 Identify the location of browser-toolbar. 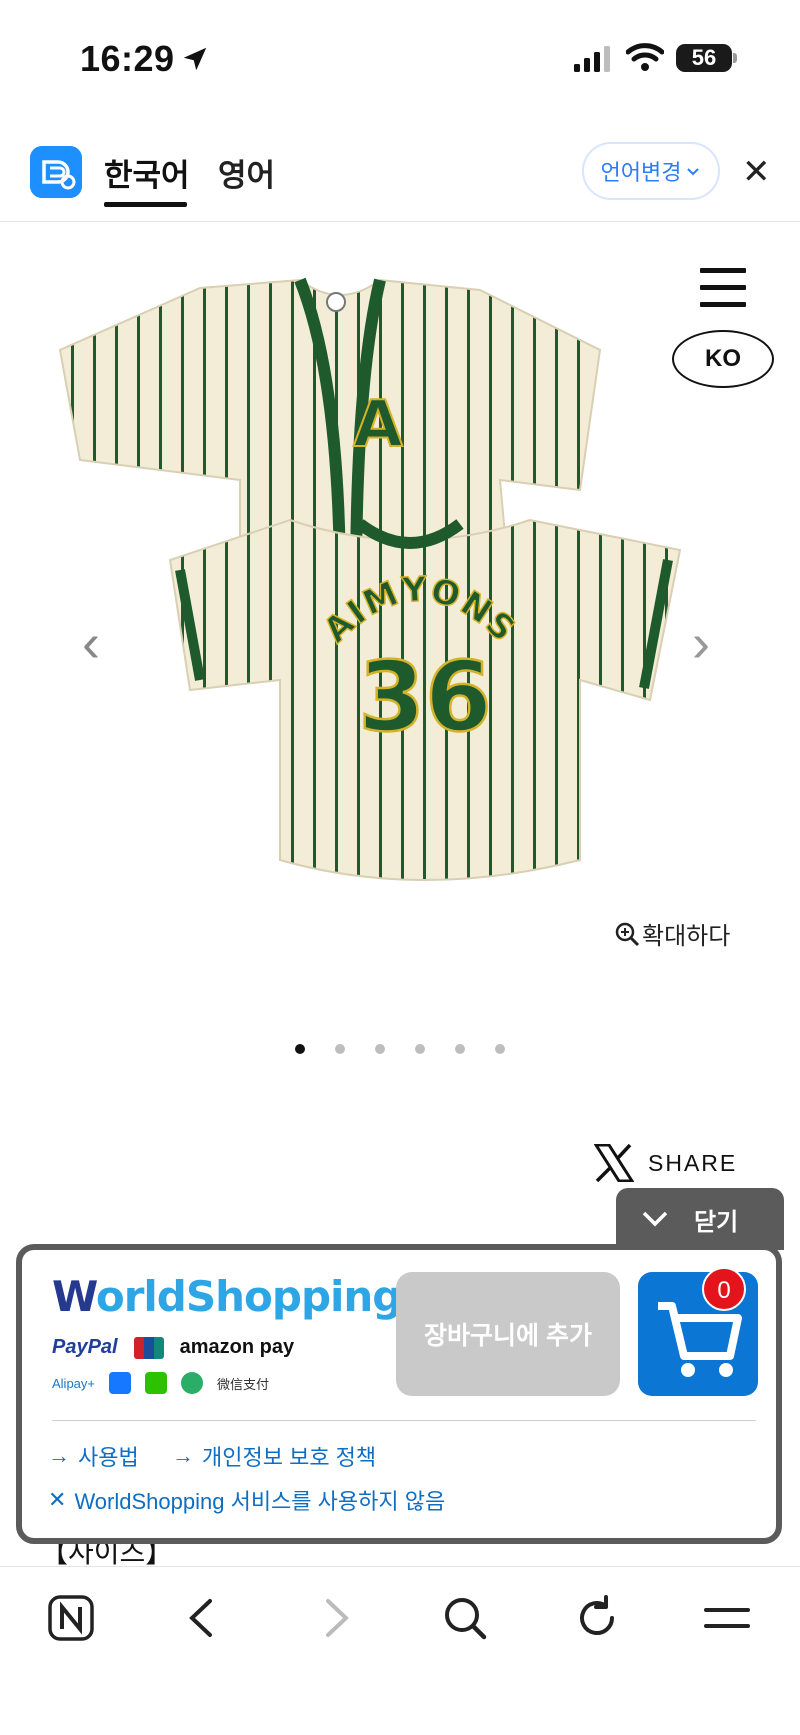
(400, 1650).